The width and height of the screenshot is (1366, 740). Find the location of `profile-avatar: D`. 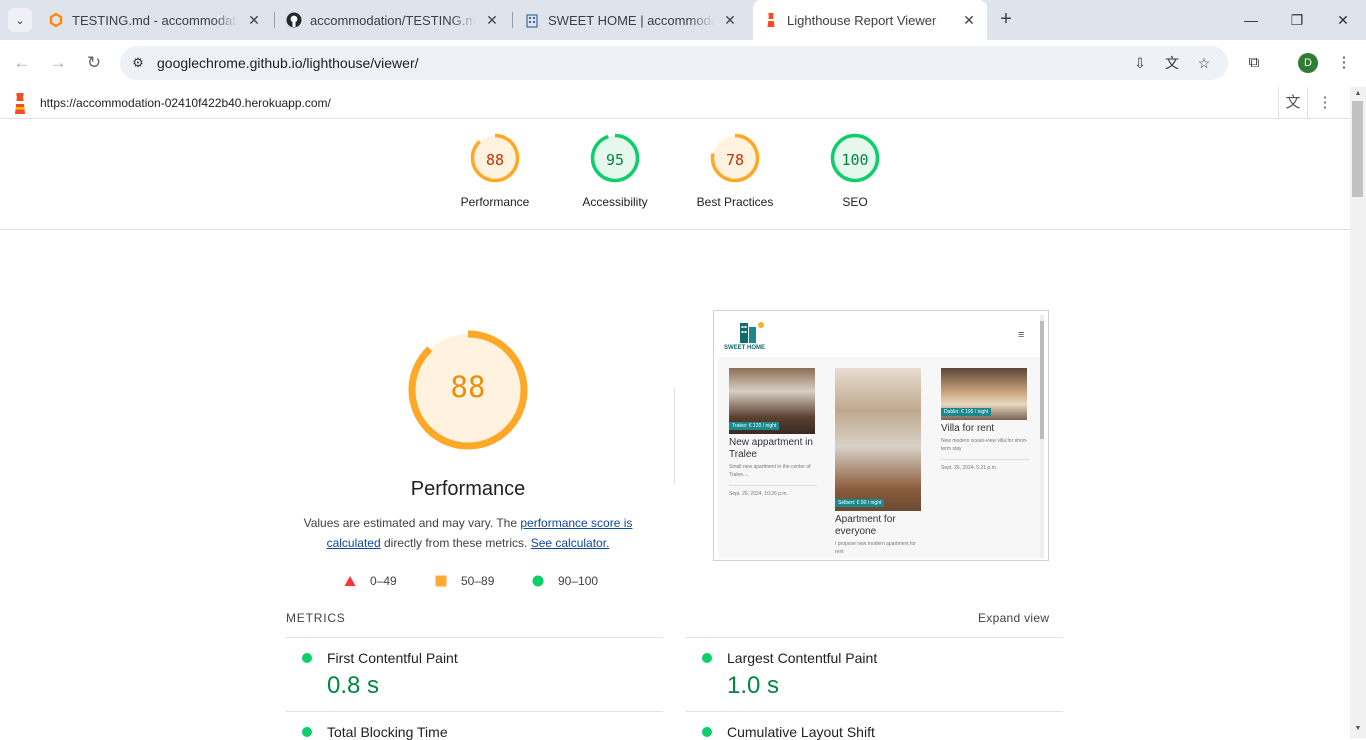

profile-avatar: D is located at coordinates (1308, 63).